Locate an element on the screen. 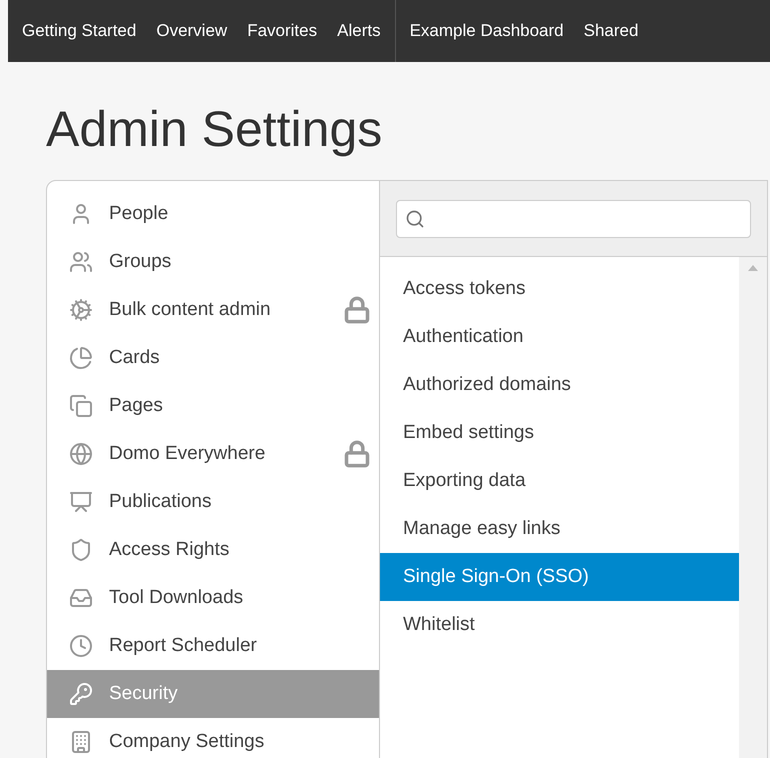 The image size is (770, 758). shield-icon is located at coordinates (81, 550).